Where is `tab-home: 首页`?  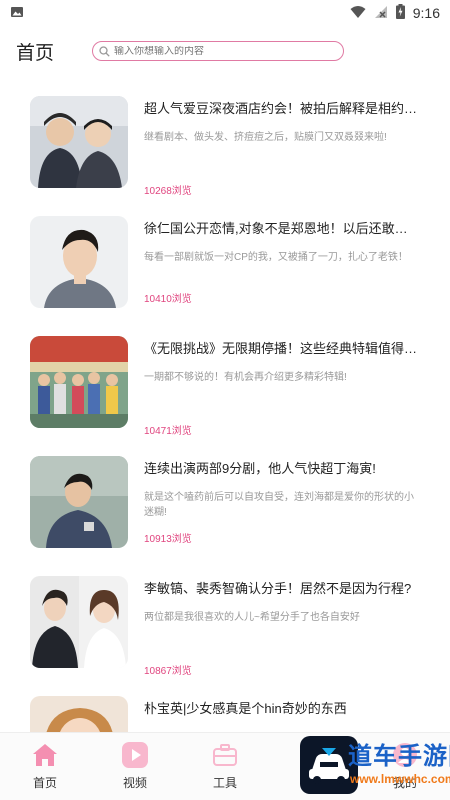
tab-home: 首页 is located at coordinates (45, 766).